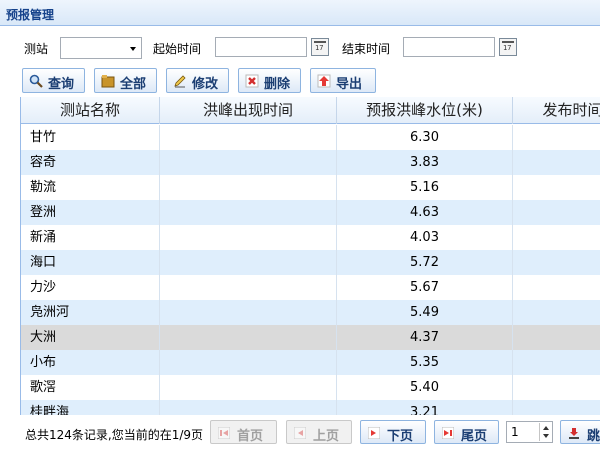  I want to click on station-label: 测站, so click(36, 49).